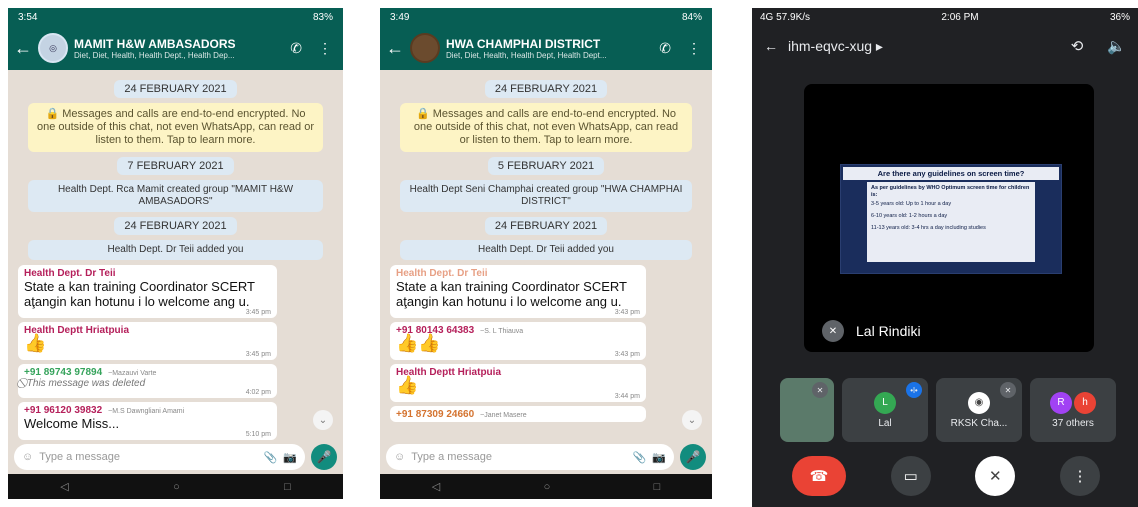 Image resolution: width=1138 pixels, height=507 pixels. I want to click on participant-tile-lal: •l• L Lal, so click(885, 410).